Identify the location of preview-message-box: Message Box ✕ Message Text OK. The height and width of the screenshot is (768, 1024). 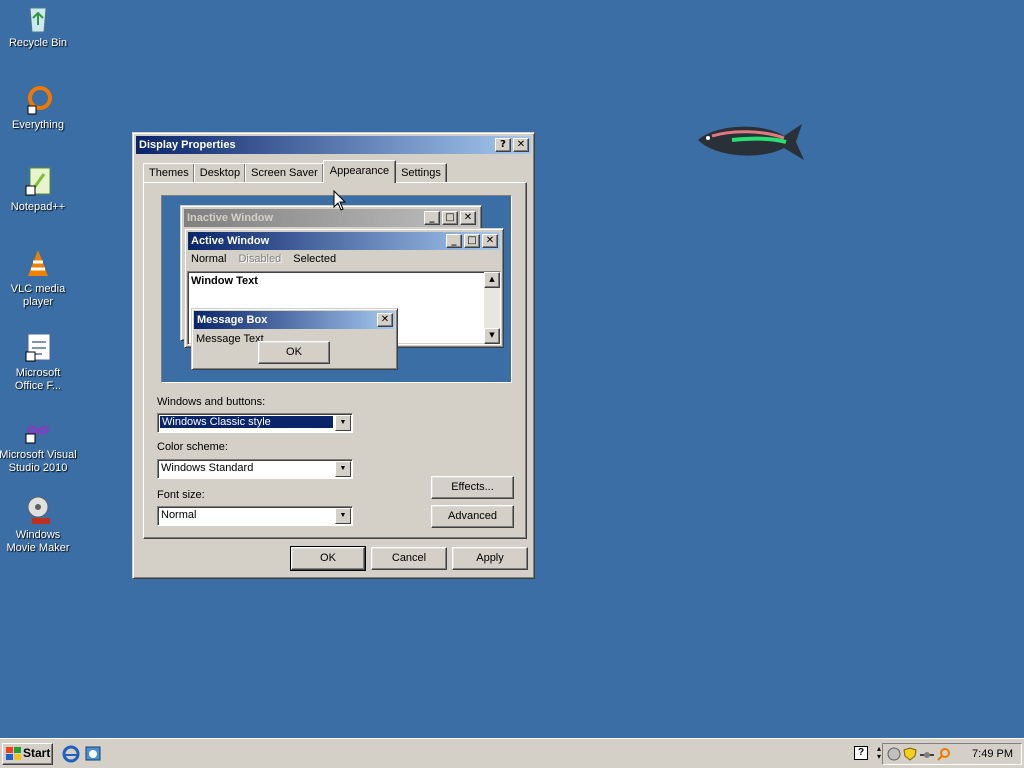
(294, 339).